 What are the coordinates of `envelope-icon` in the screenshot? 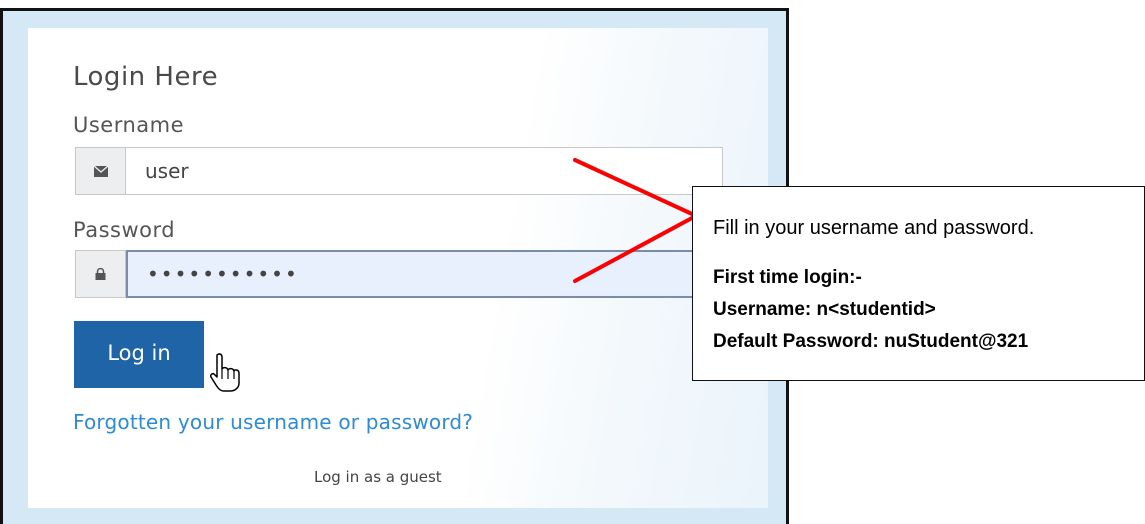 It's located at (101, 171).